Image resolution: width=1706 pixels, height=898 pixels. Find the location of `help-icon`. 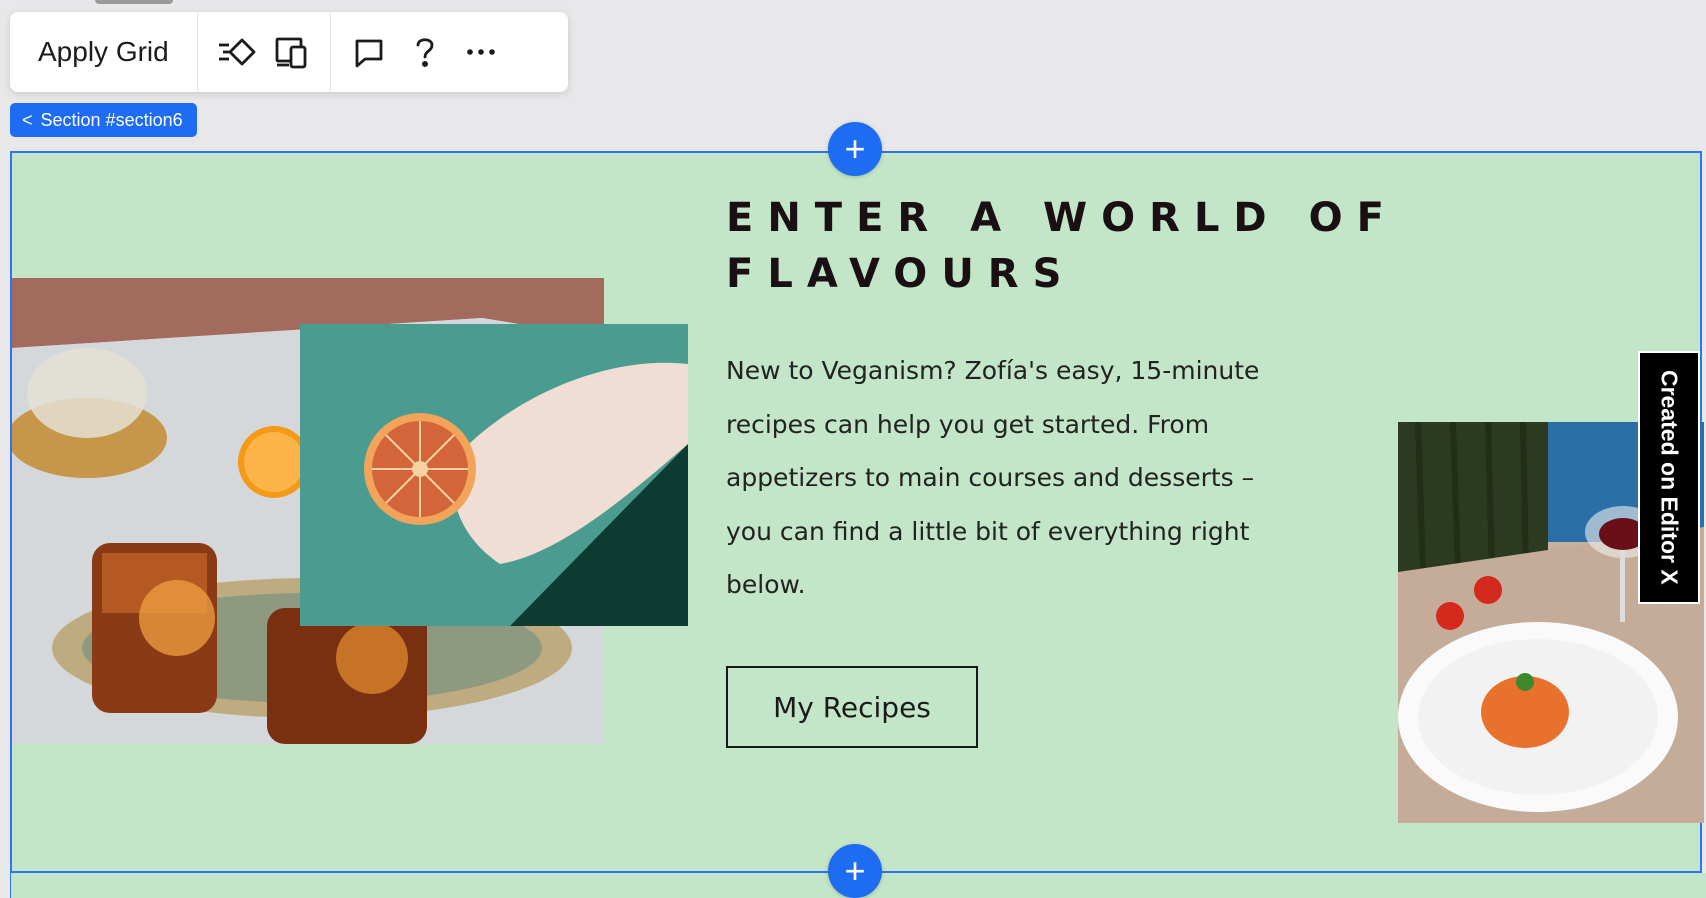

help-icon is located at coordinates (425, 52).